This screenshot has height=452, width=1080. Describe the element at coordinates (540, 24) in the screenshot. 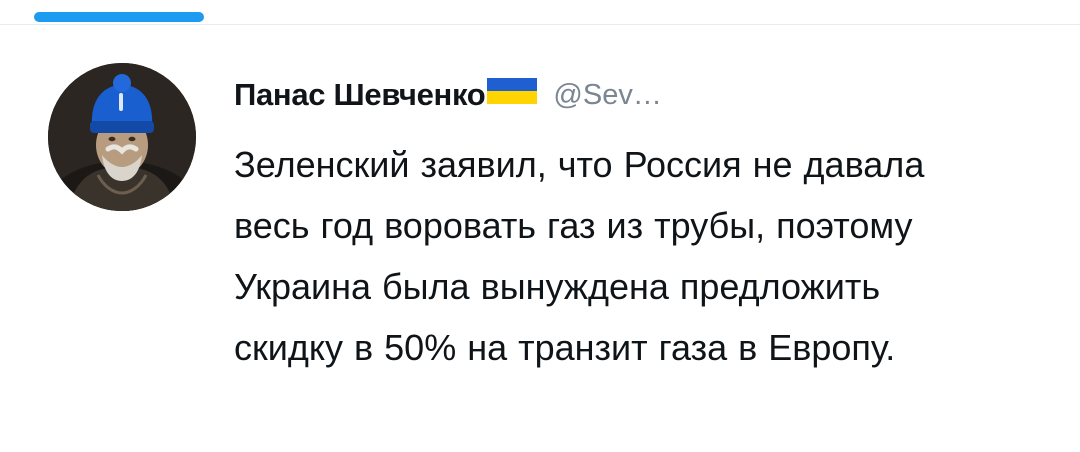

I see `divider` at that location.